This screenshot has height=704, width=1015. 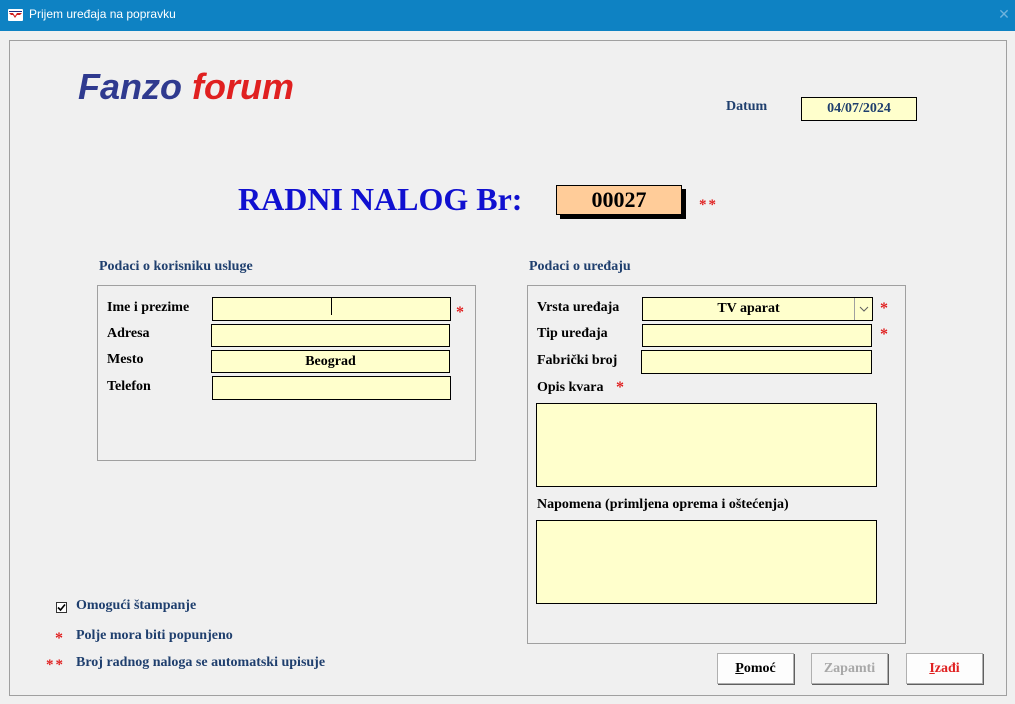 I want to click on print-enabled-label: Omogući štampanje, so click(x=136, y=606).